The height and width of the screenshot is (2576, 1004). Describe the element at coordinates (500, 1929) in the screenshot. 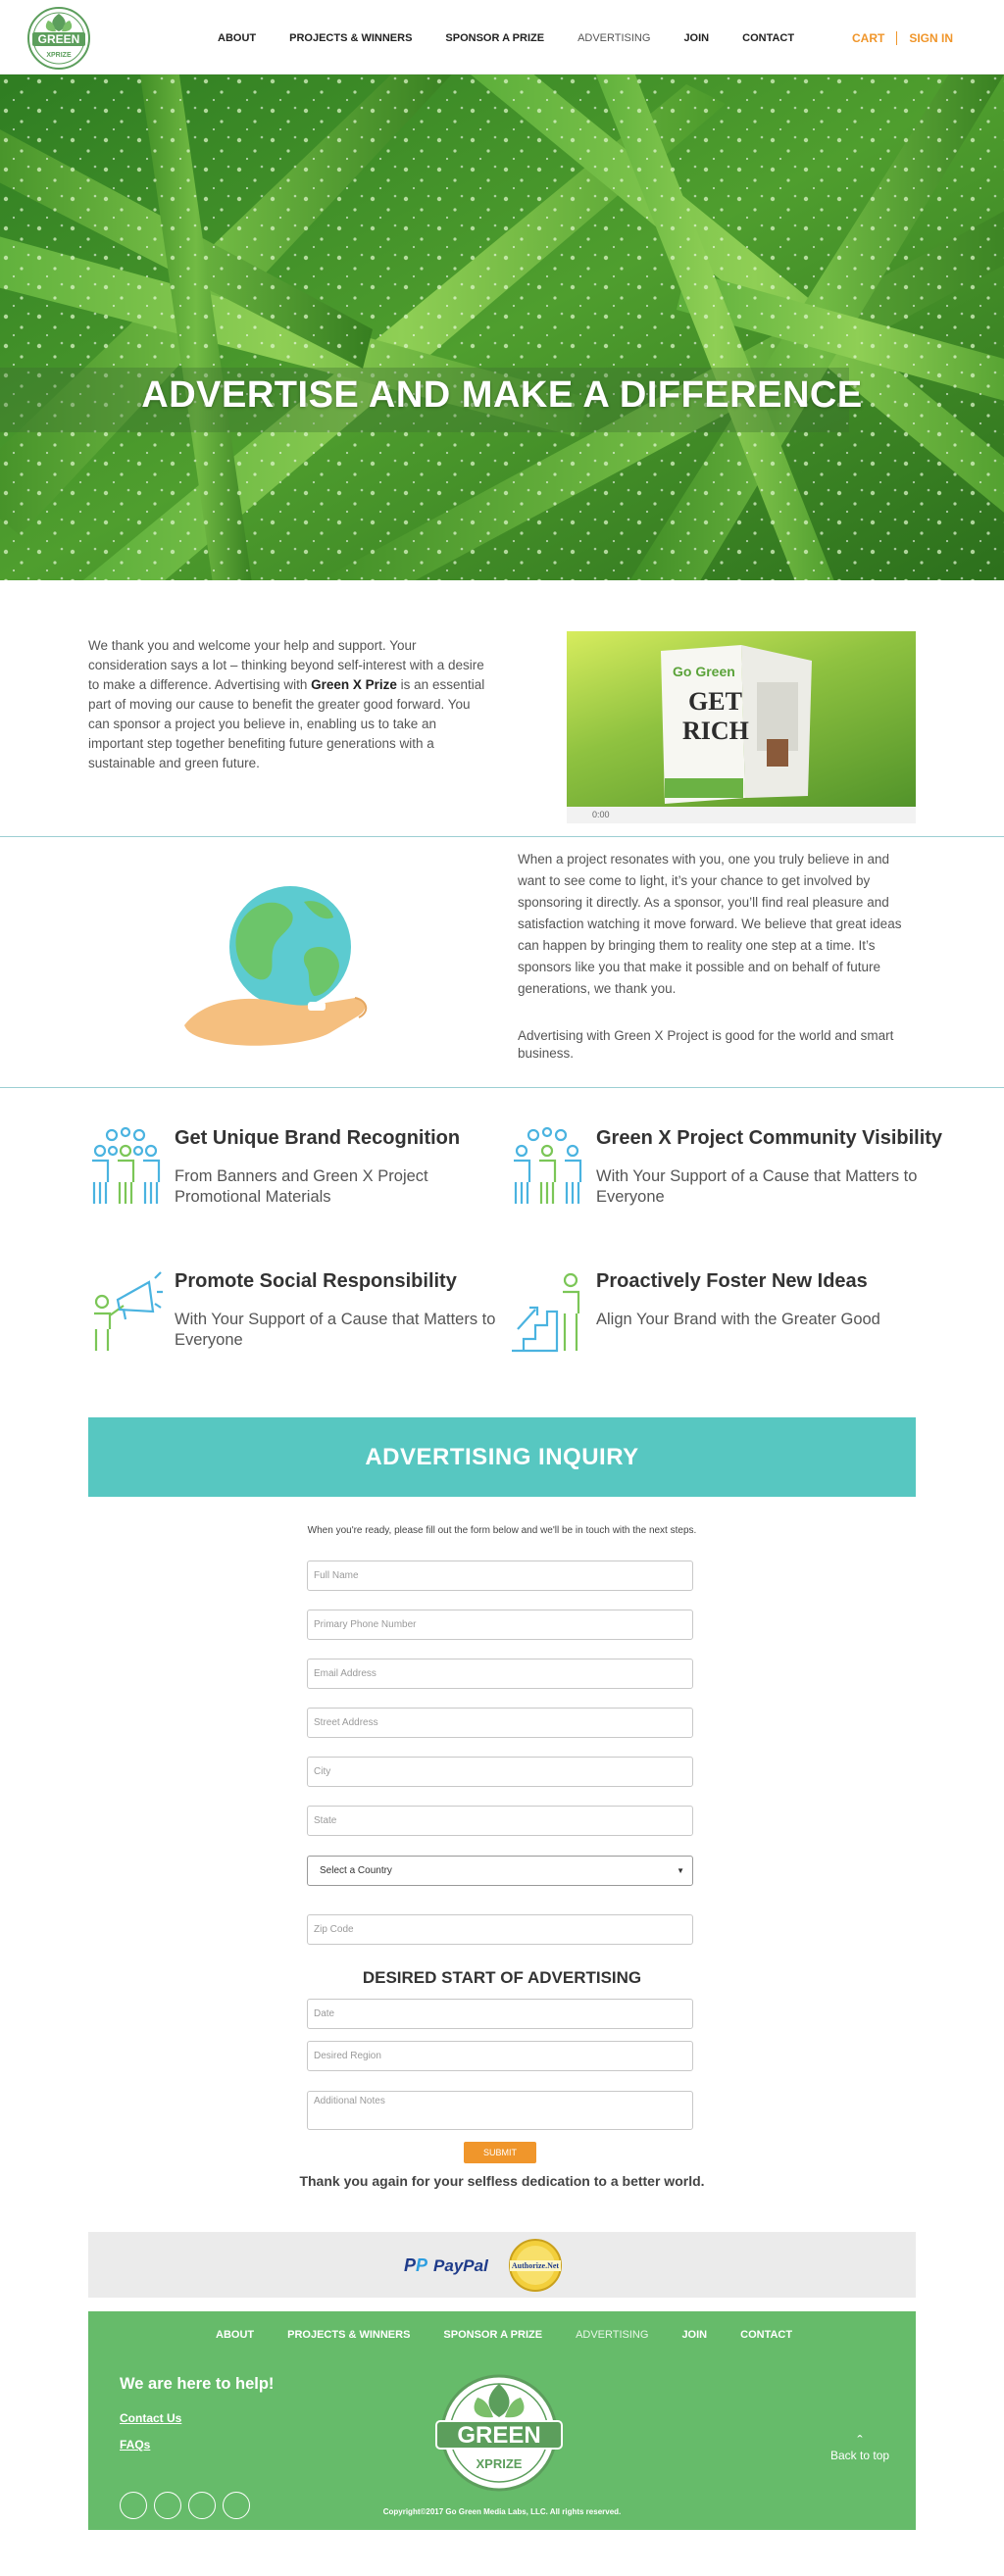

I see `zip-code-input: Zip Code` at that location.